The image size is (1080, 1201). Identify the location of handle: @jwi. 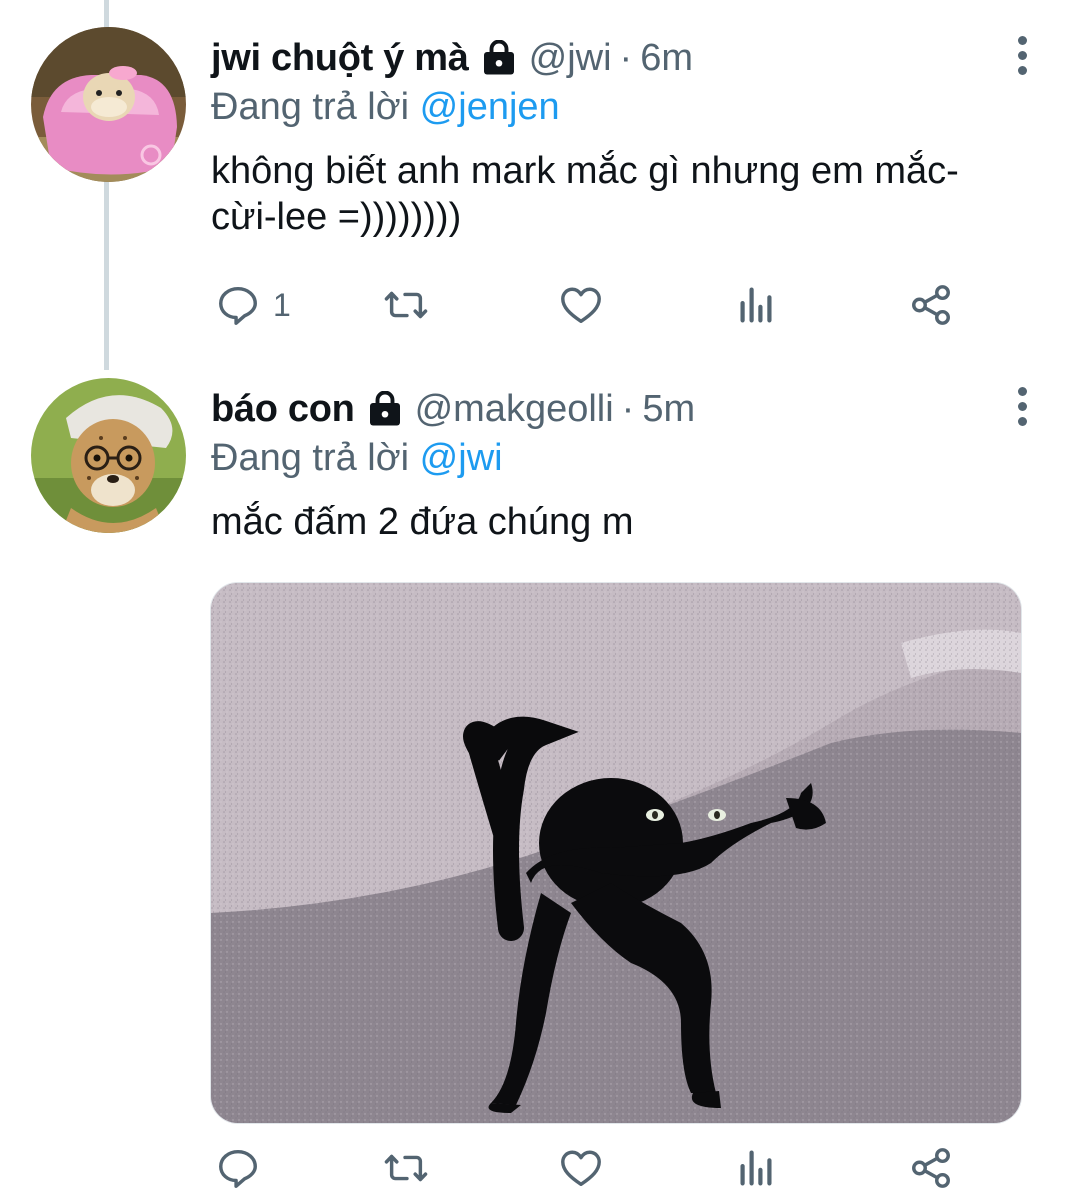
(570, 58).